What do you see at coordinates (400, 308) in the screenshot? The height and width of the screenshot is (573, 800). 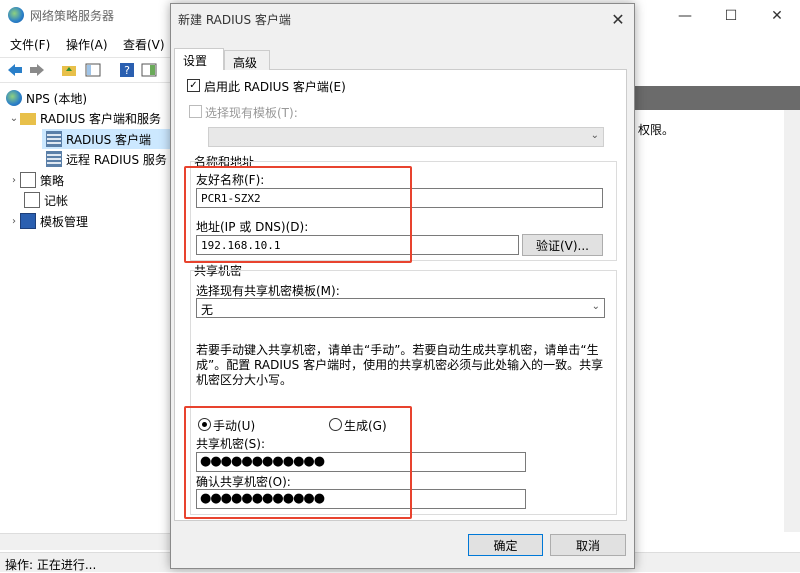 I see `secret-template-select: 无 ⌄` at bounding box center [400, 308].